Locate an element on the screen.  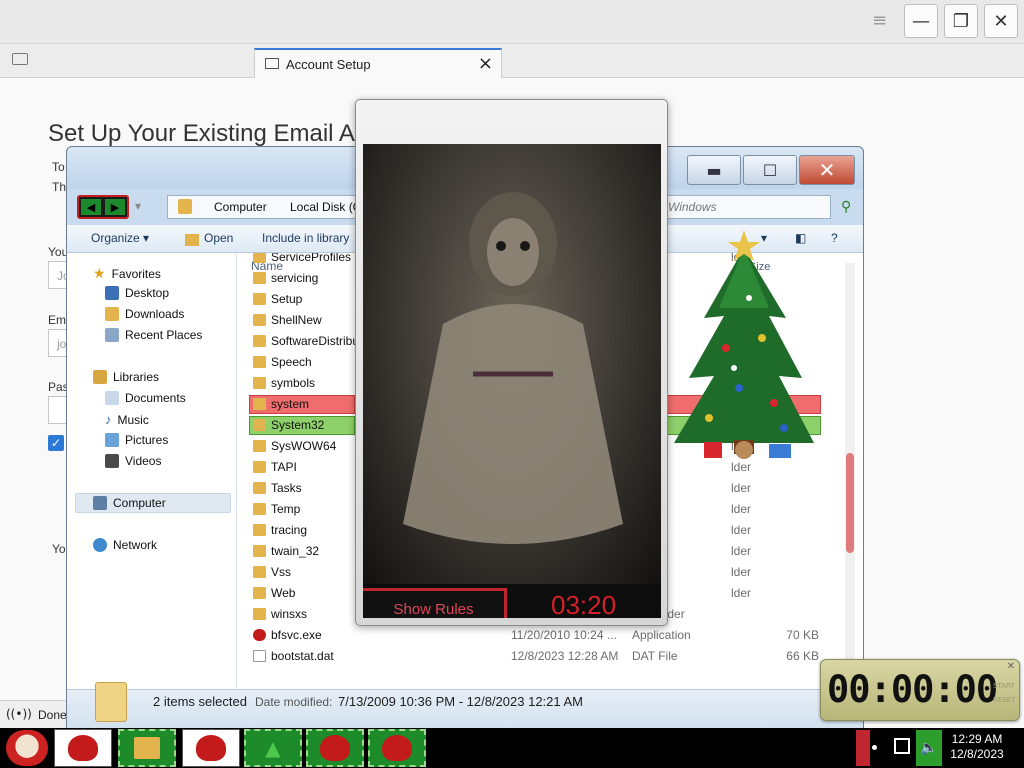
file-name: SoftwareDistribu is located at coordinates (315, 341).